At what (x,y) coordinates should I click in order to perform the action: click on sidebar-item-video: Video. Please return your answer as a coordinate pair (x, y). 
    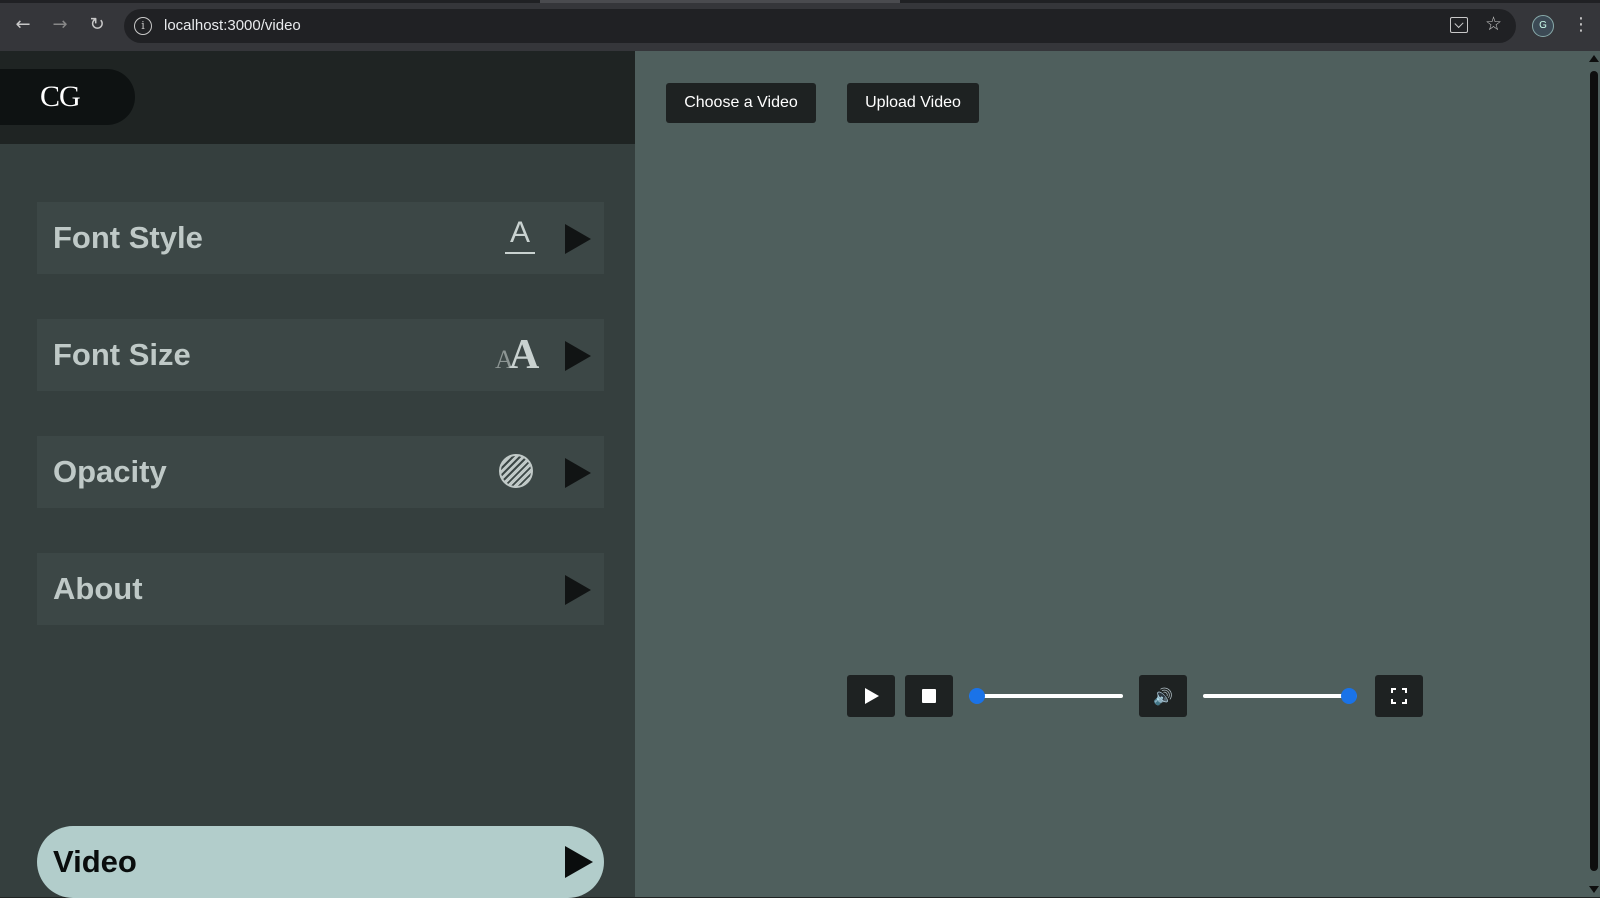
    Looking at the image, I should click on (320, 862).